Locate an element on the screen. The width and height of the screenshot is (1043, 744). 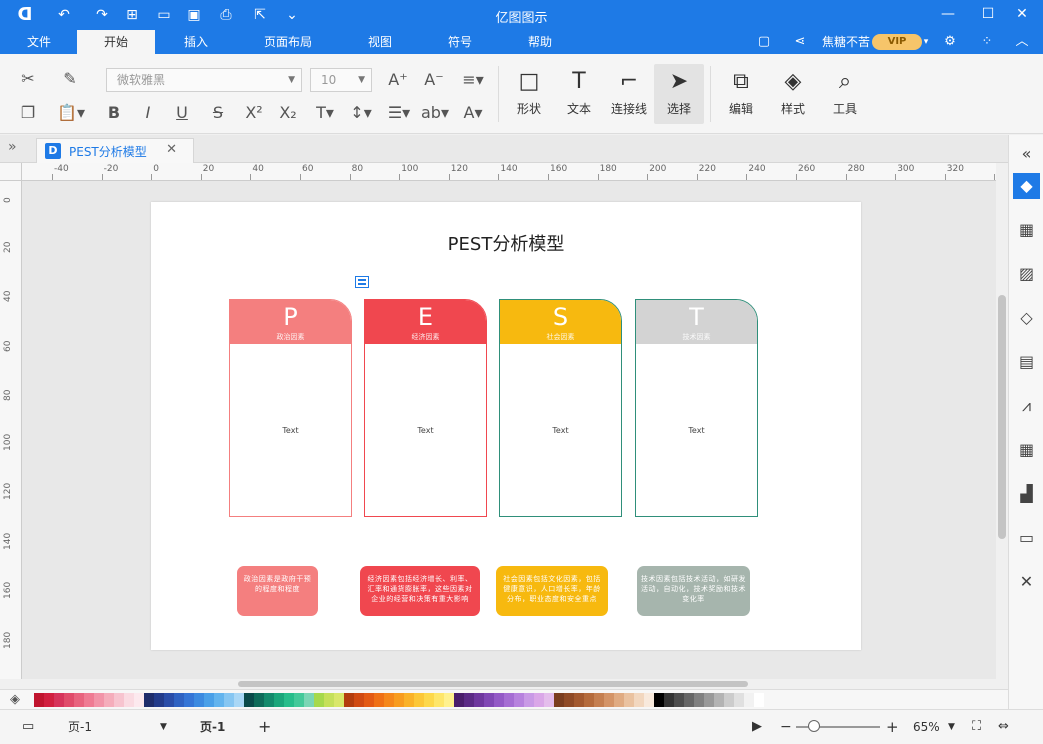
vip-badge: VIP is located at coordinates (897, 42).